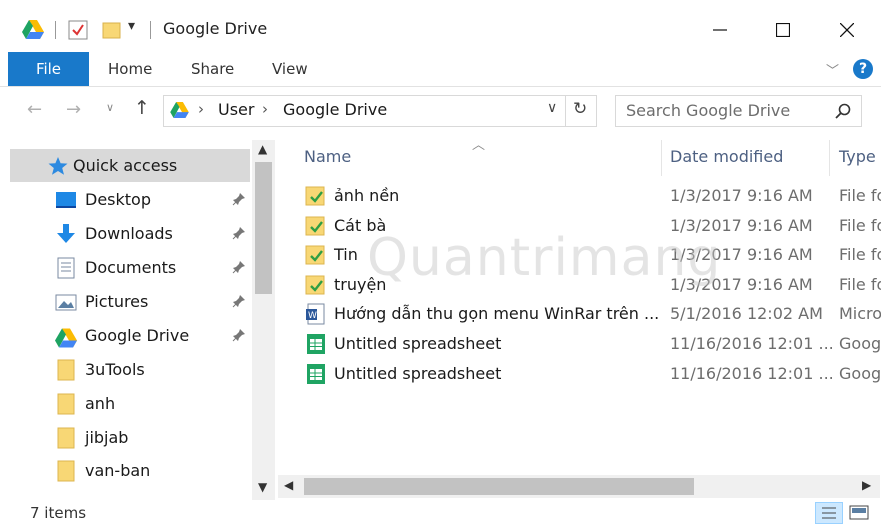  What do you see at coordinates (130, 301) in the screenshot?
I see `nav-item-pictures: Pictures` at bounding box center [130, 301].